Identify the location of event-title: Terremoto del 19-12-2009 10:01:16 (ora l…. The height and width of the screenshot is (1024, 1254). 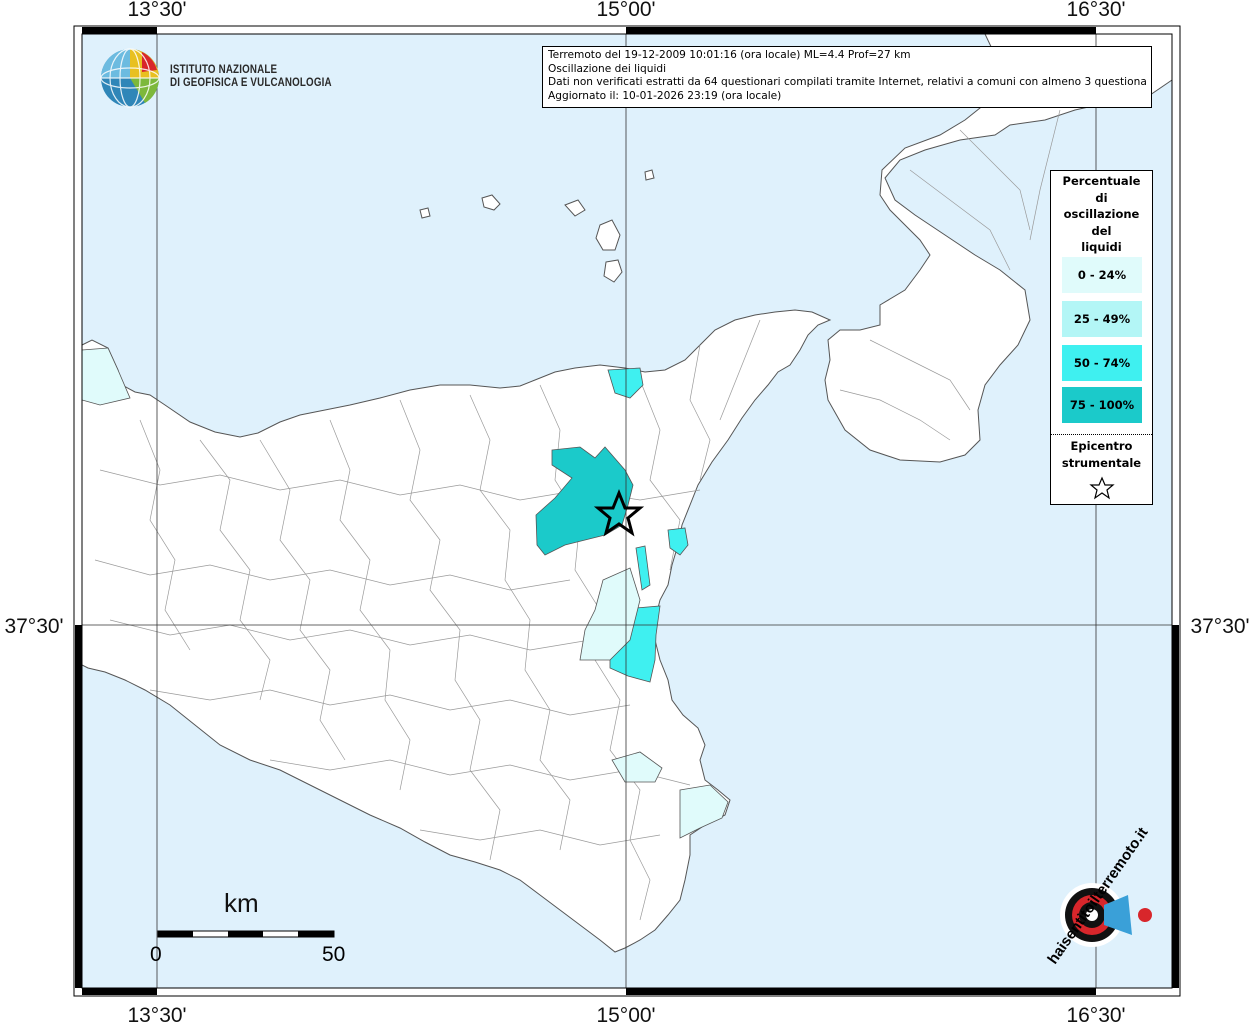
(729, 55).